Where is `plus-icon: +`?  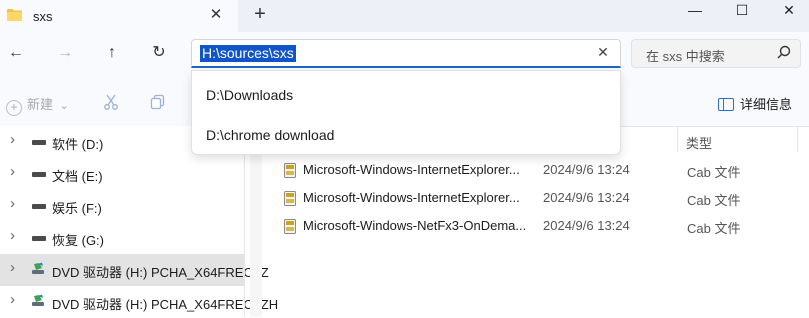
plus-icon: + is located at coordinates (14, 108).